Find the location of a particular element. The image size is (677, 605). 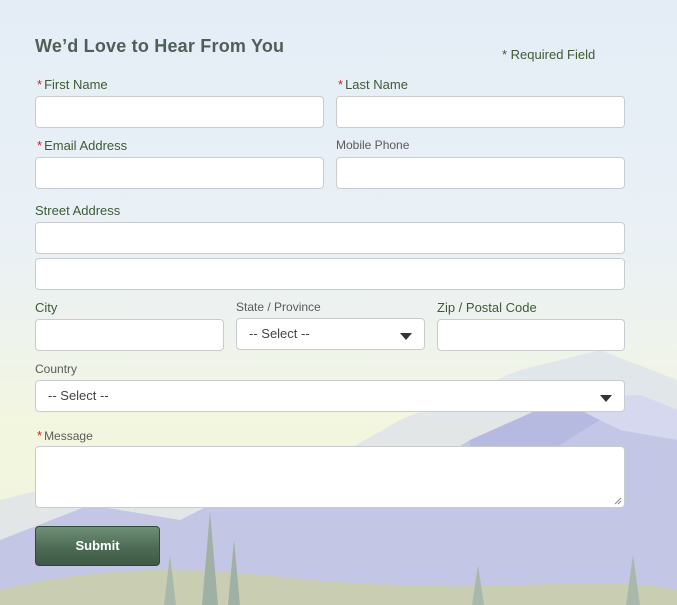

email-label: * Email Address is located at coordinates (82, 145).